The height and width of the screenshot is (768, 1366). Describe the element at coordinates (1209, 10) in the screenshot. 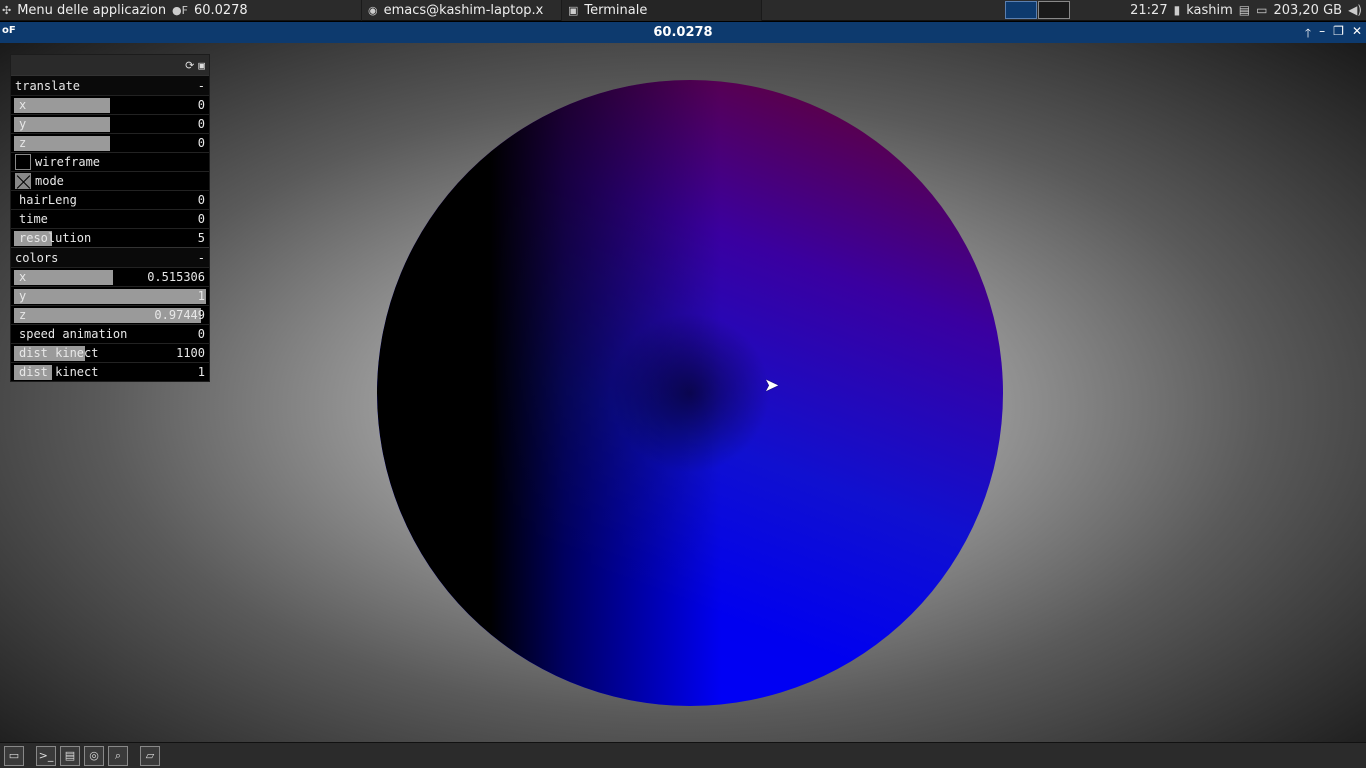

I see `user-name: kashim` at that location.